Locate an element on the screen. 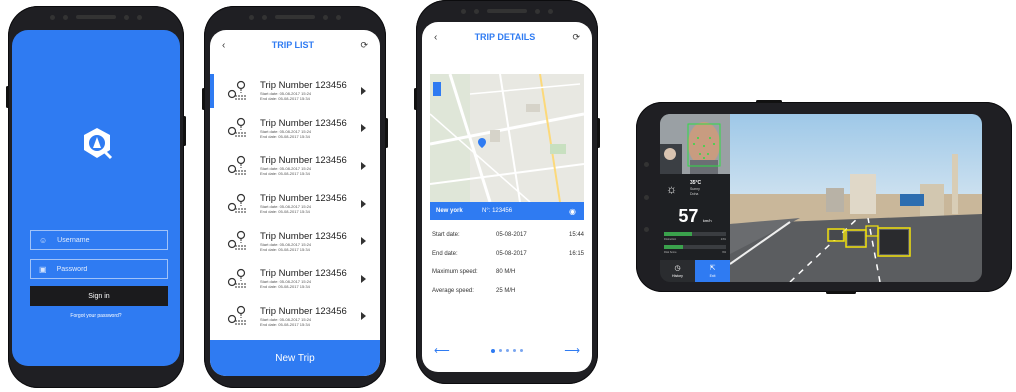 The image size is (1016, 392). page-title: TRIP DETAILS is located at coordinates (505, 37).